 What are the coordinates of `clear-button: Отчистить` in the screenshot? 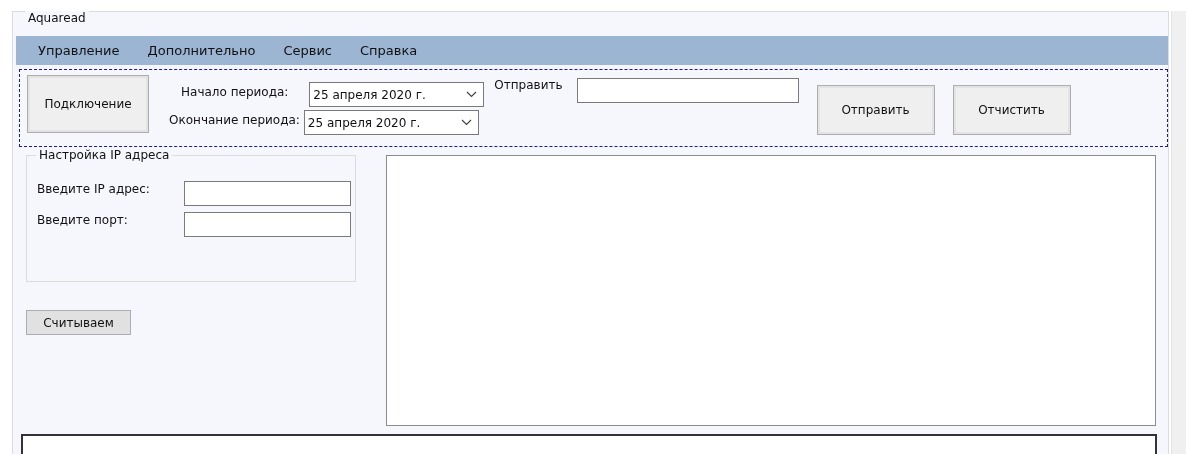 It's located at (1011, 110).